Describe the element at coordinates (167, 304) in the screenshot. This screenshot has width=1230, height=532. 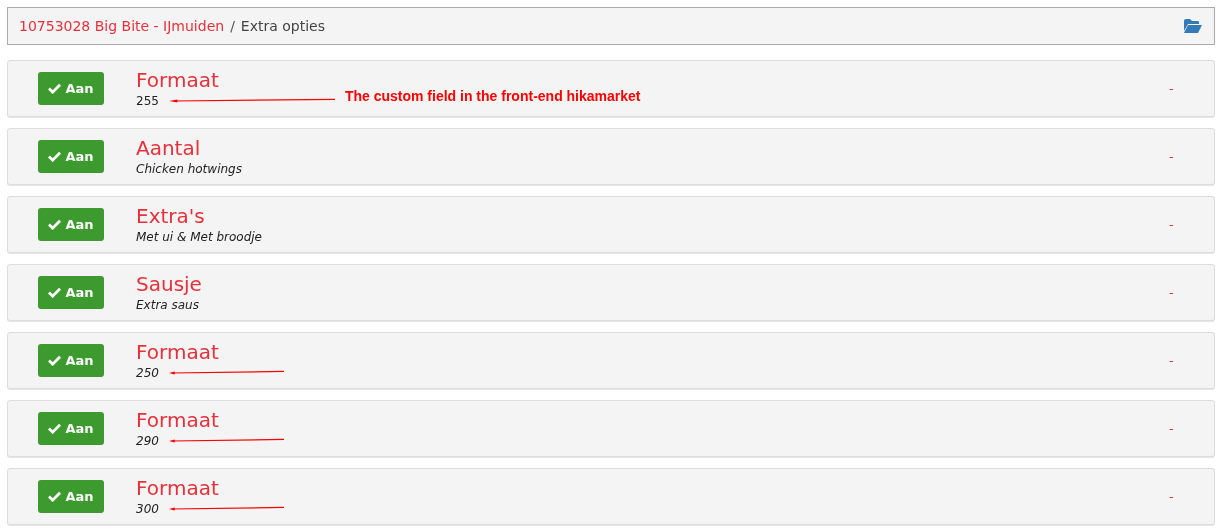
I see `option-detail: Extra saus` at that location.